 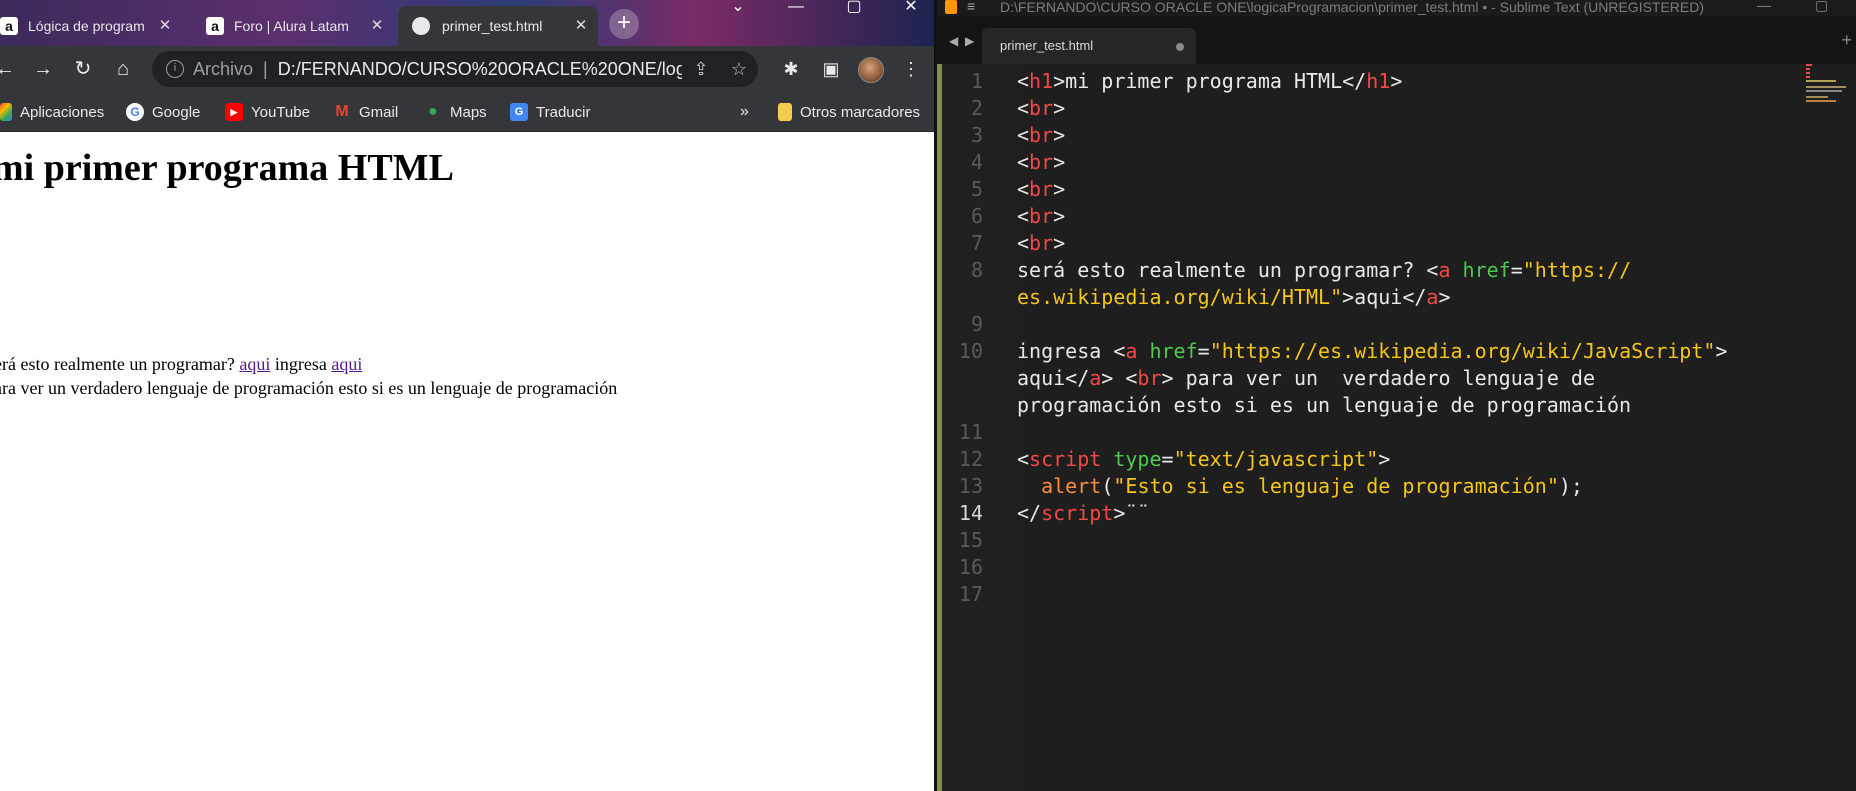 I want to click on star-icon: ☆, so click(x=739, y=69).